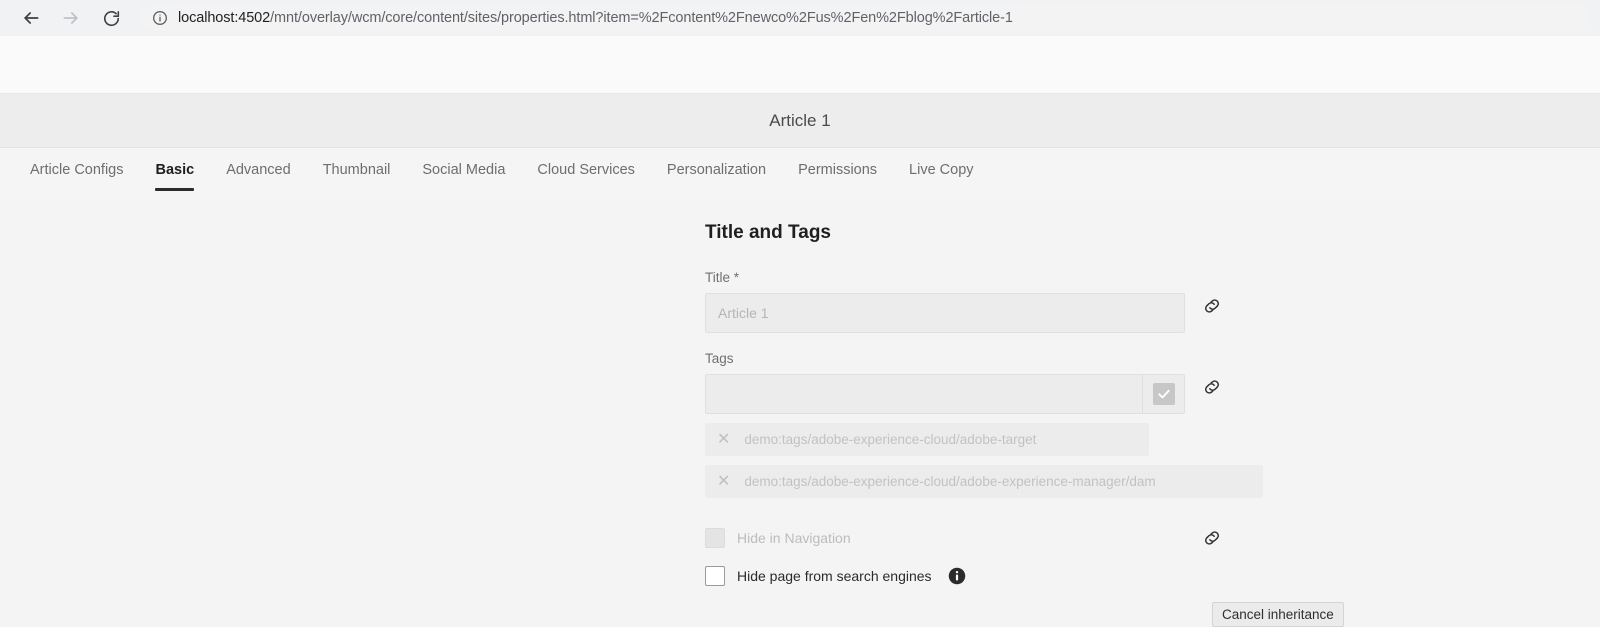 The width and height of the screenshot is (1600, 627). Describe the element at coordinates (794, 538) in the screenshot. I see `hide-in-navigation-label: Hide in Navigation` at that location.